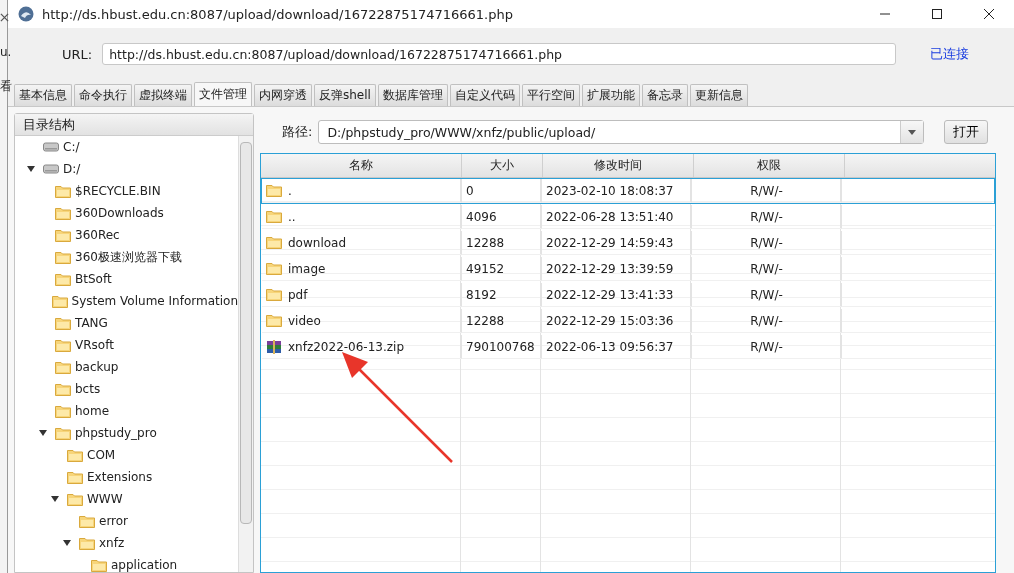 This screenshot has height=573, width=1014. Describe the element at coordinates (119, 213) in the screenshot. I see `tree-item: 360Downloads` at that location.